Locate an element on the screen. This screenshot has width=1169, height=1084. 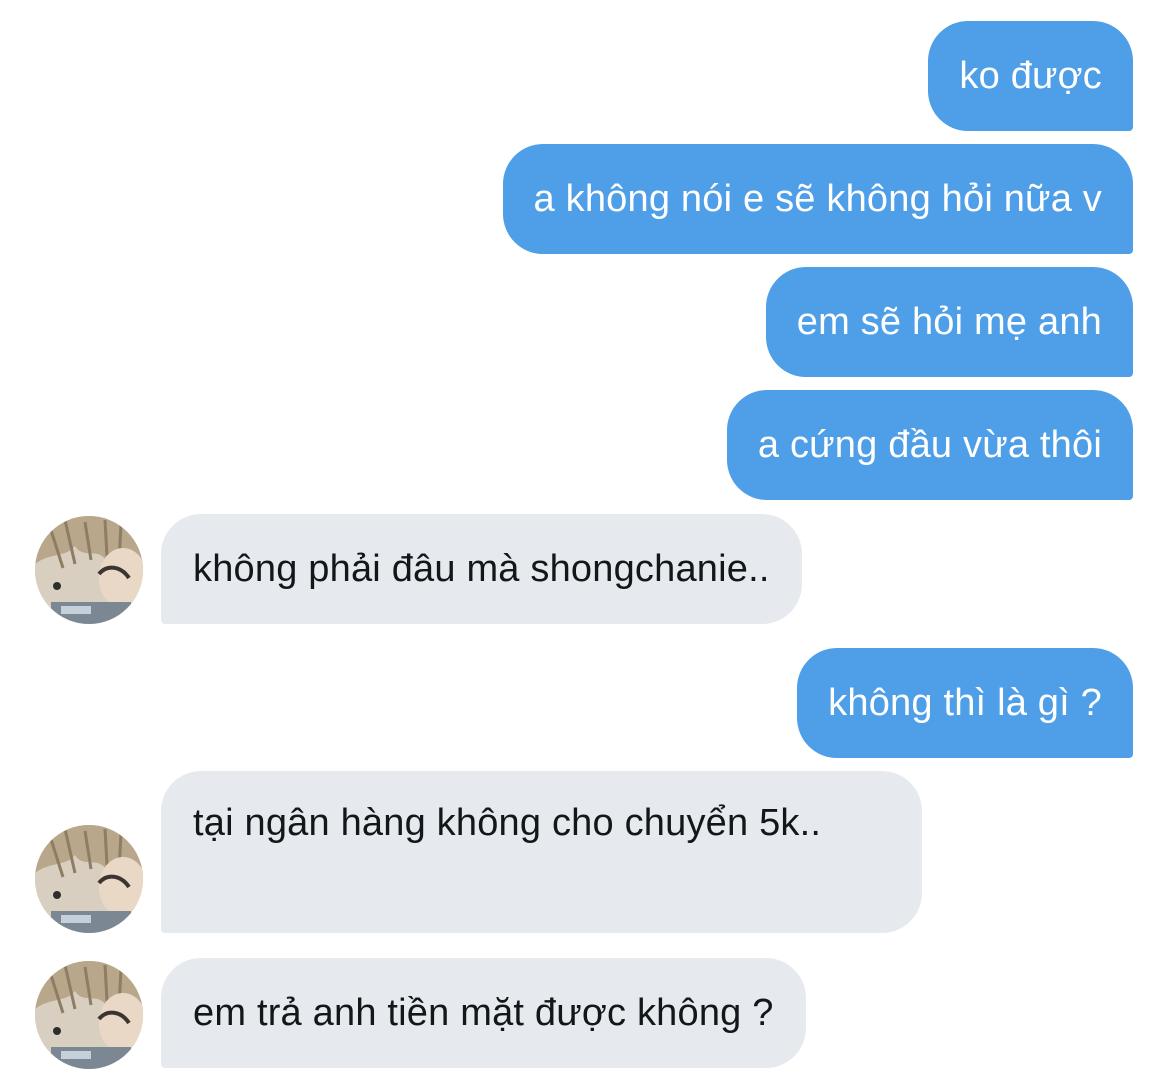
sent-message: không thì là gì ? is located at coordinates (965, 703).